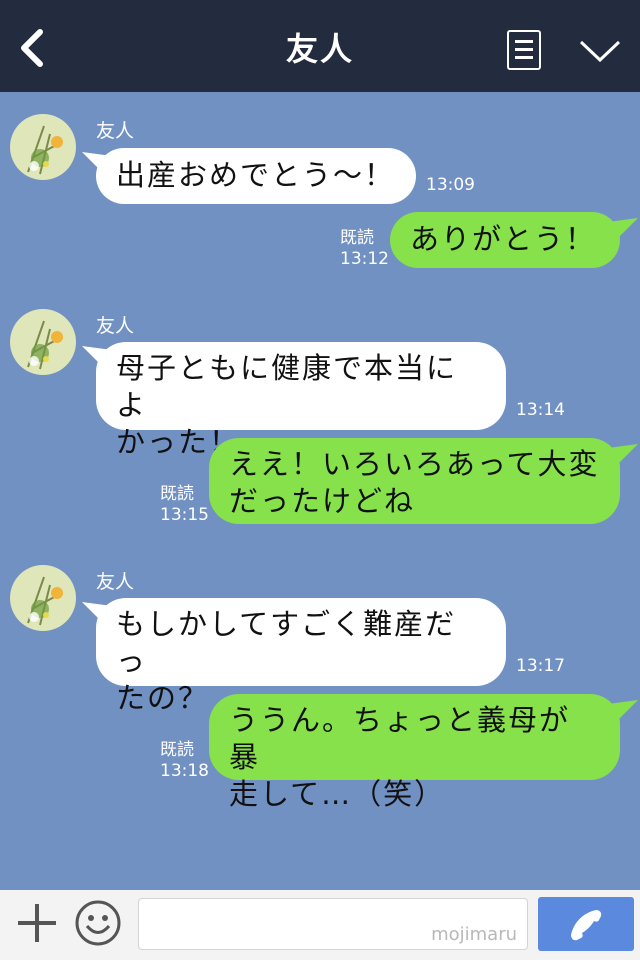  I want to click on message-time: 13:17, so click(540, 666).